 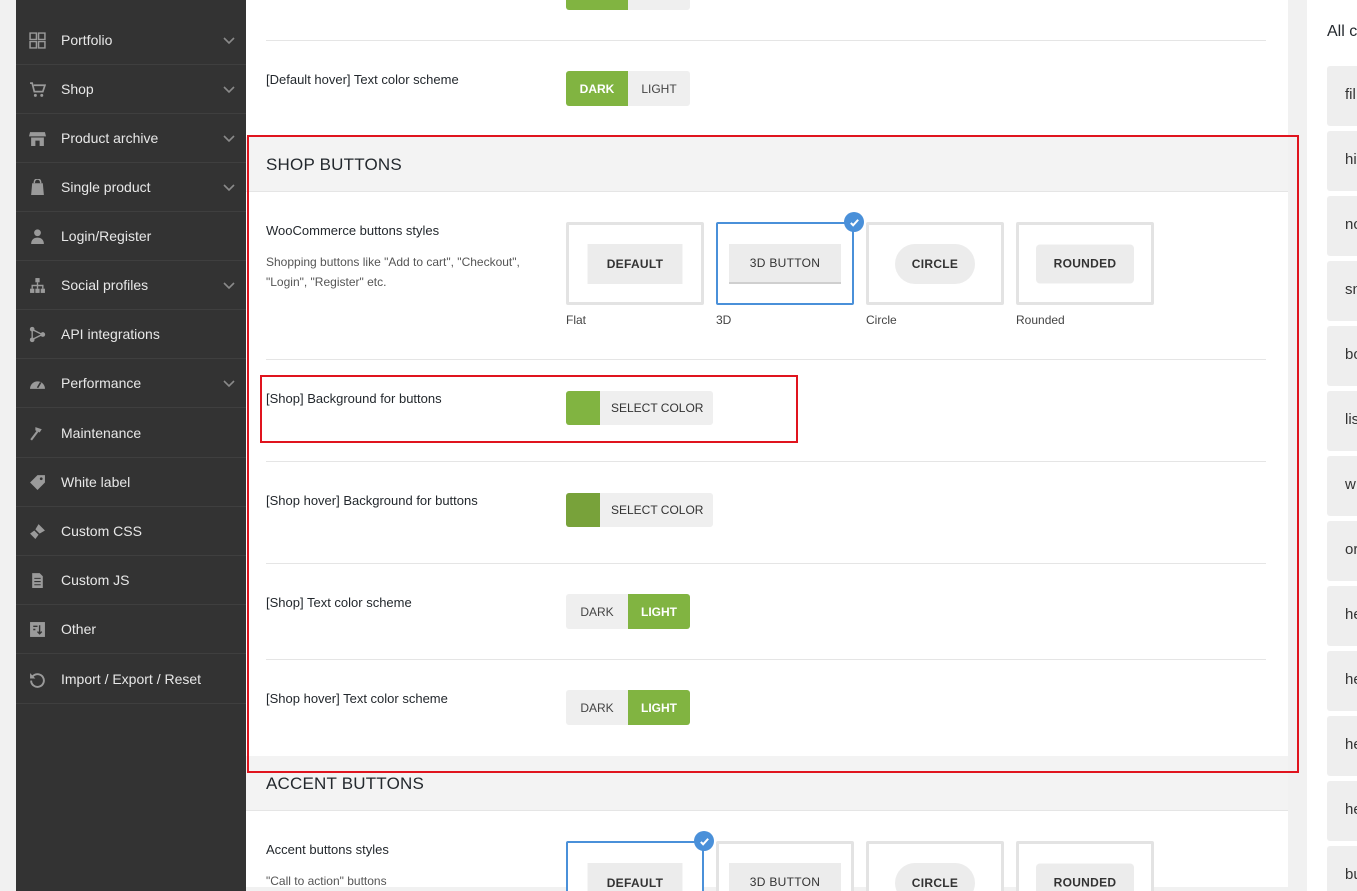 I want to click on accent-card-rounded: ROUNDED, so click(x=1085, y=866).